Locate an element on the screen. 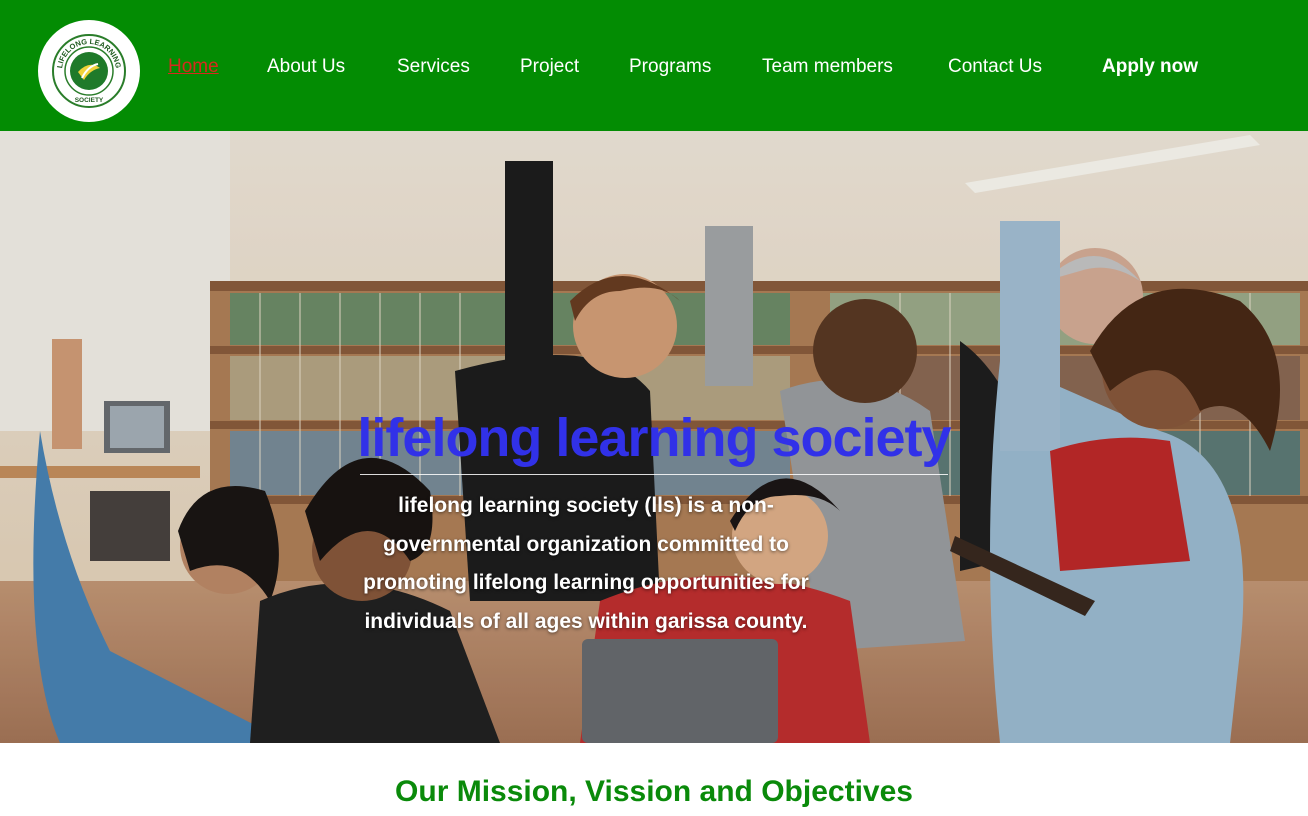  society-logo: LIFELONG LEARNING SOCIETY is located at coordinates (89, 71).